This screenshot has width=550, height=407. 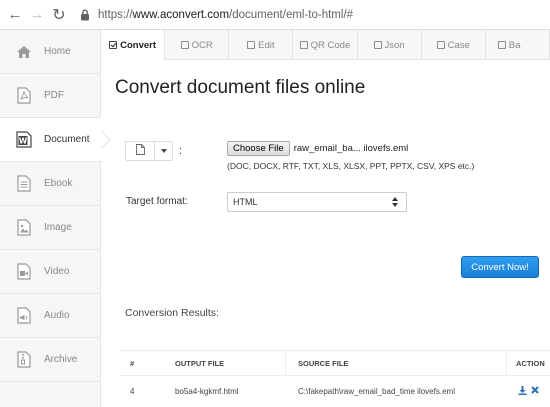 I want to click on back-arrow-icon: ←, so click(x=15, y=15).